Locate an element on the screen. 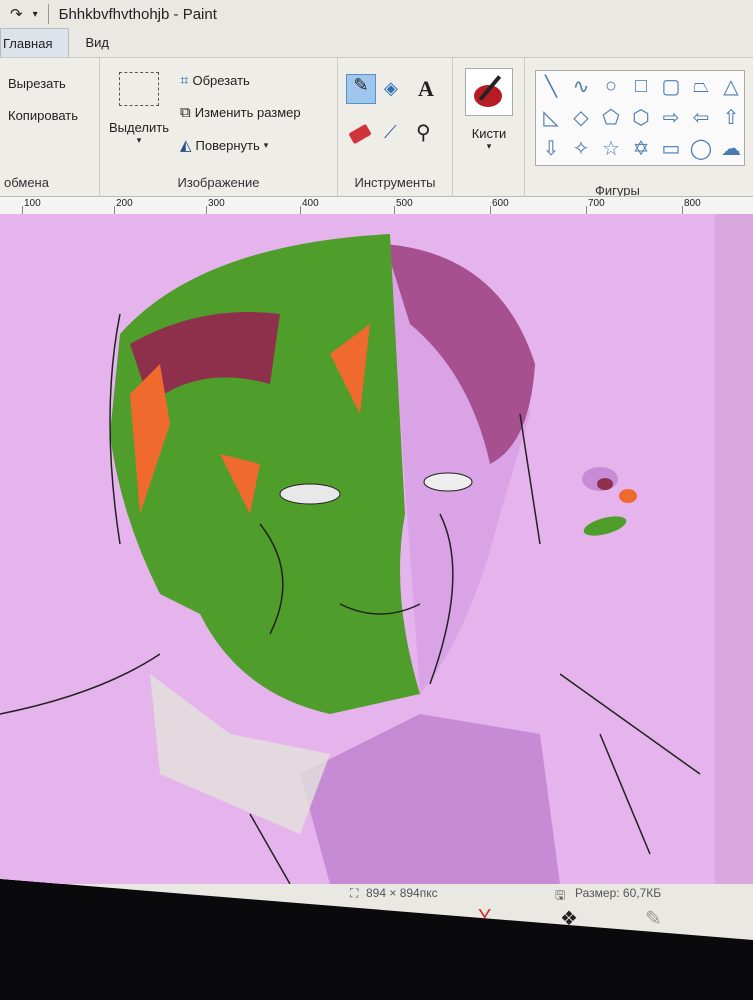 Image resolution: width=753 pixels, height=1000 pixels. yandex-browser-icon: Y is located at coordinates (484, 917).